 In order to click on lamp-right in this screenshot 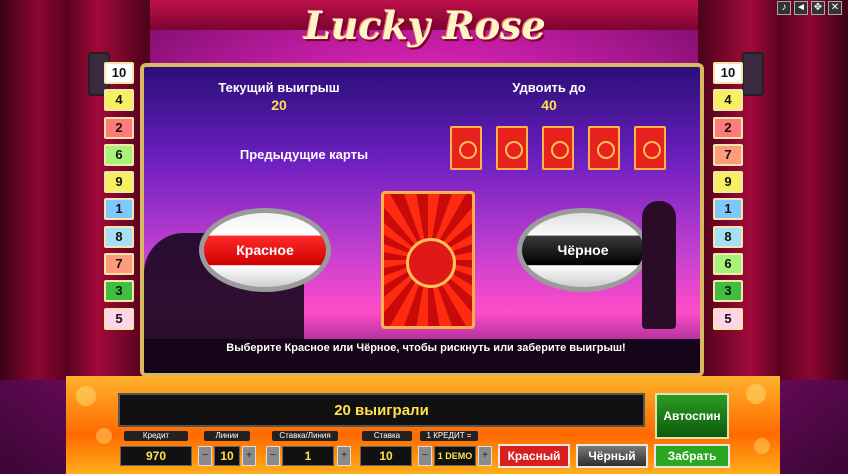, I will do `click(753, 74)`.